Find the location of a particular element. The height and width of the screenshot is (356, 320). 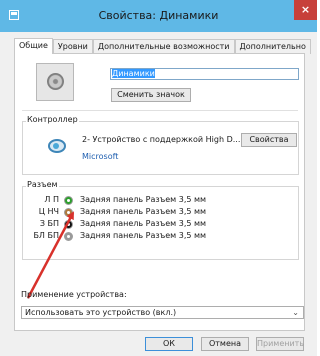

tab-general: Общие is located at coordinates (33, 46).